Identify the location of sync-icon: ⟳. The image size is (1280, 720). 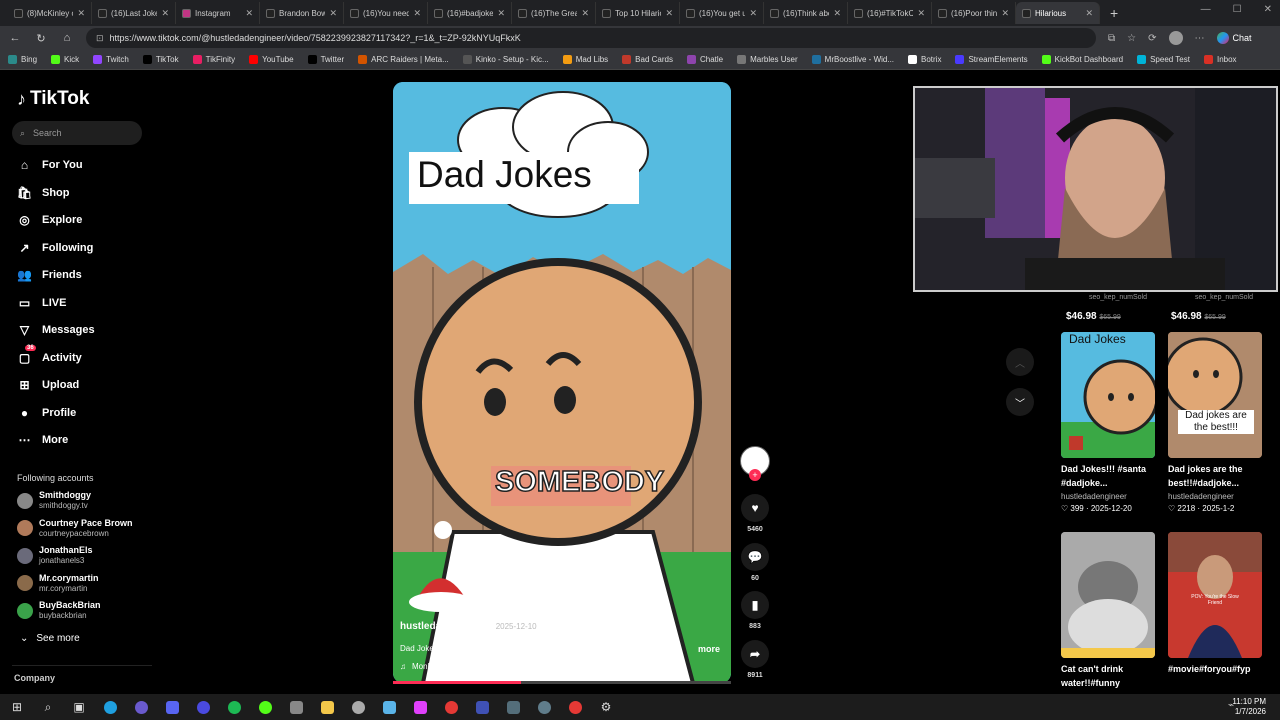
(1152, 38).